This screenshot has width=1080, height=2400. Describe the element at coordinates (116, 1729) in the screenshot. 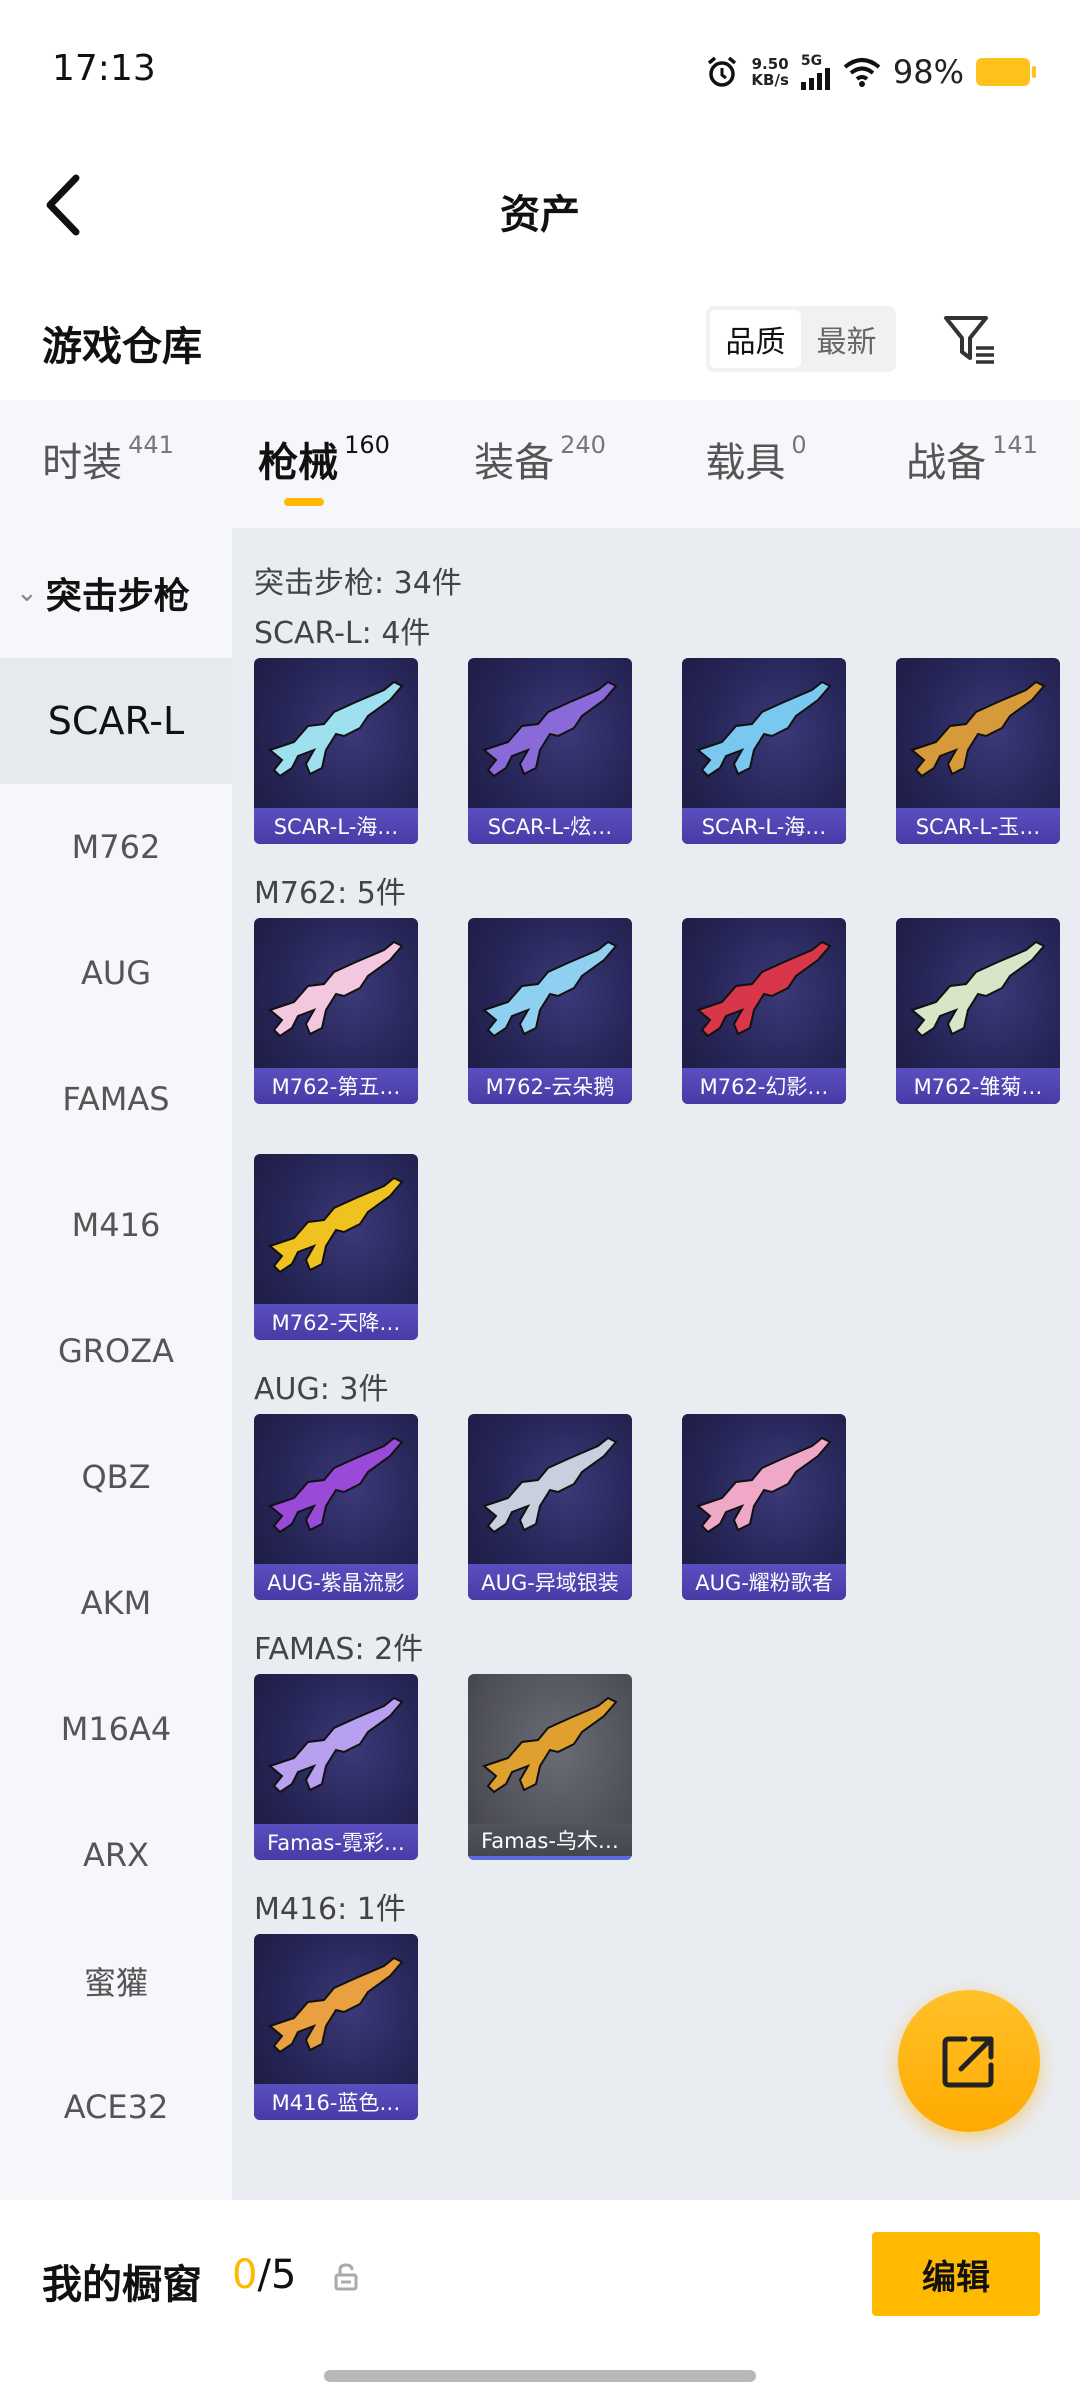

I see `sidebar-item: M16A4` at that location.